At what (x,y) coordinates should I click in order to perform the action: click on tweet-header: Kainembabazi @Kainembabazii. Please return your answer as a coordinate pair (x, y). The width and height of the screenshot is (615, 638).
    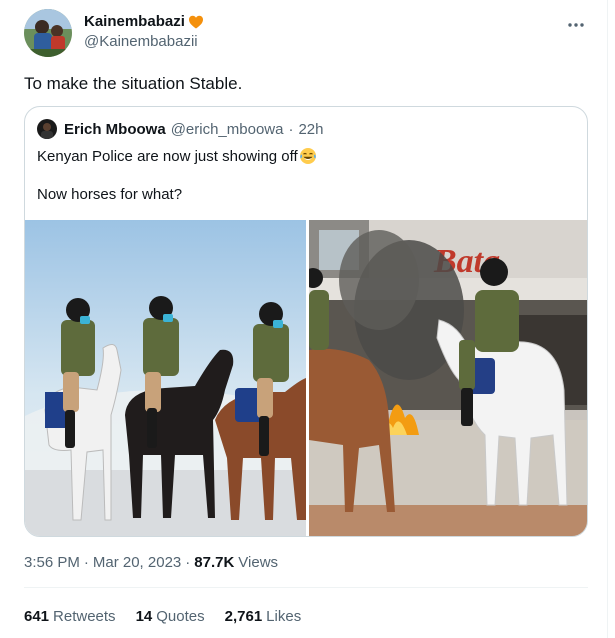
    Looking at the image, I should click on (307, 34).